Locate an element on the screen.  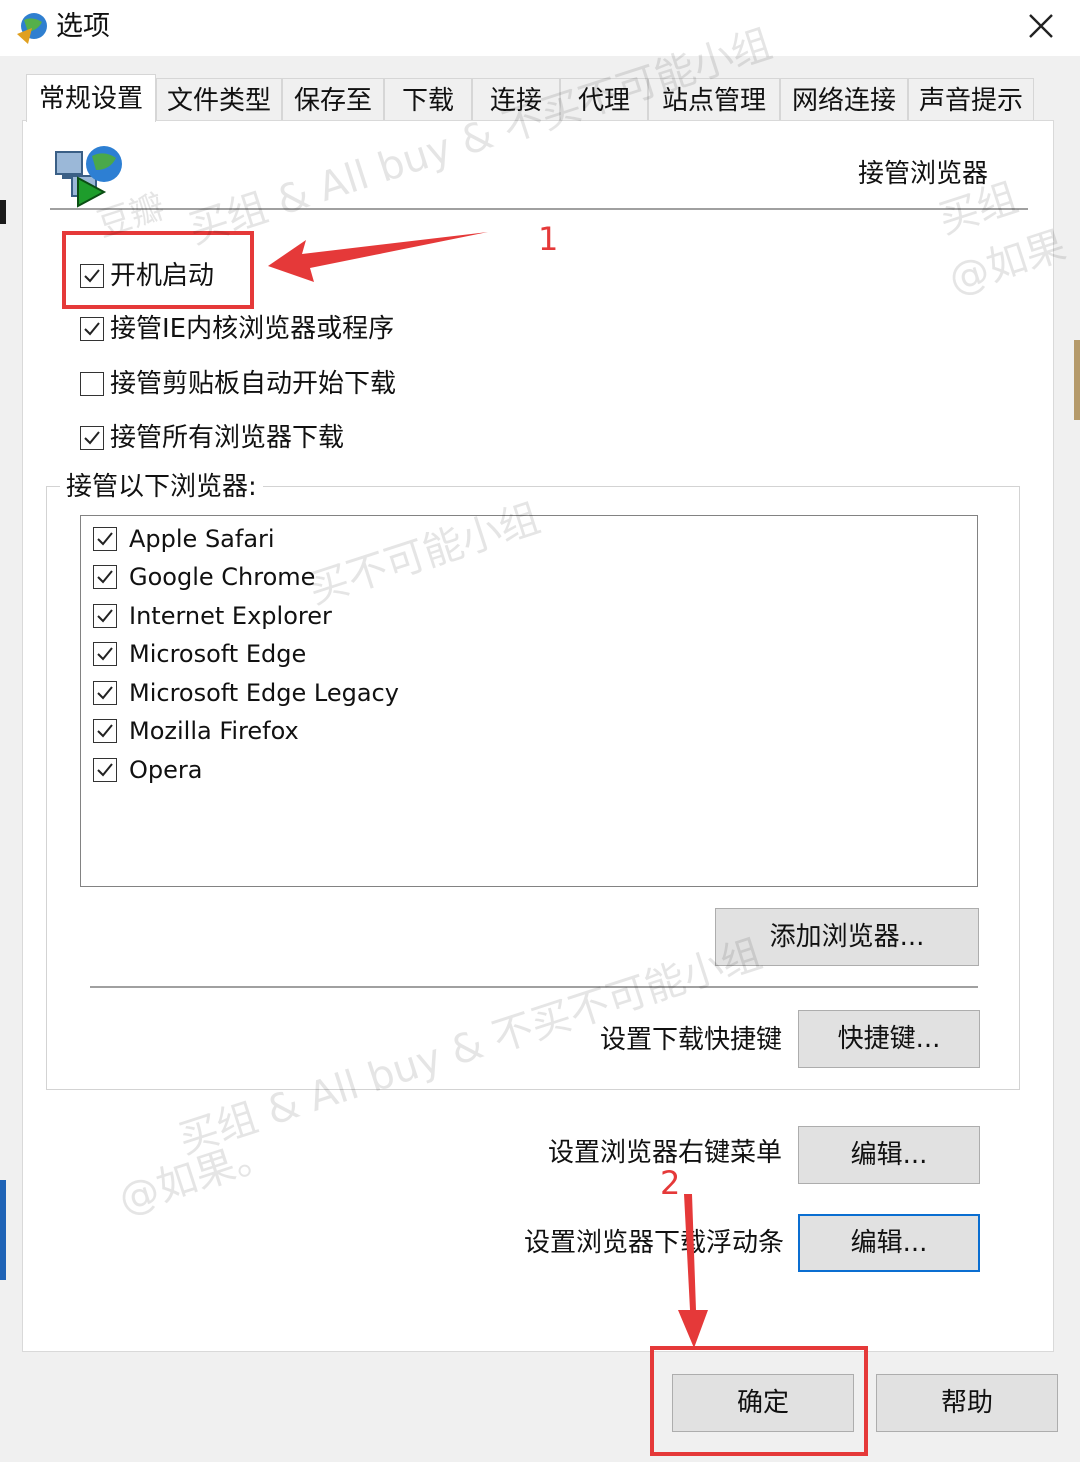
annotation-number-1: 1 is located at coordinates (548, 239).